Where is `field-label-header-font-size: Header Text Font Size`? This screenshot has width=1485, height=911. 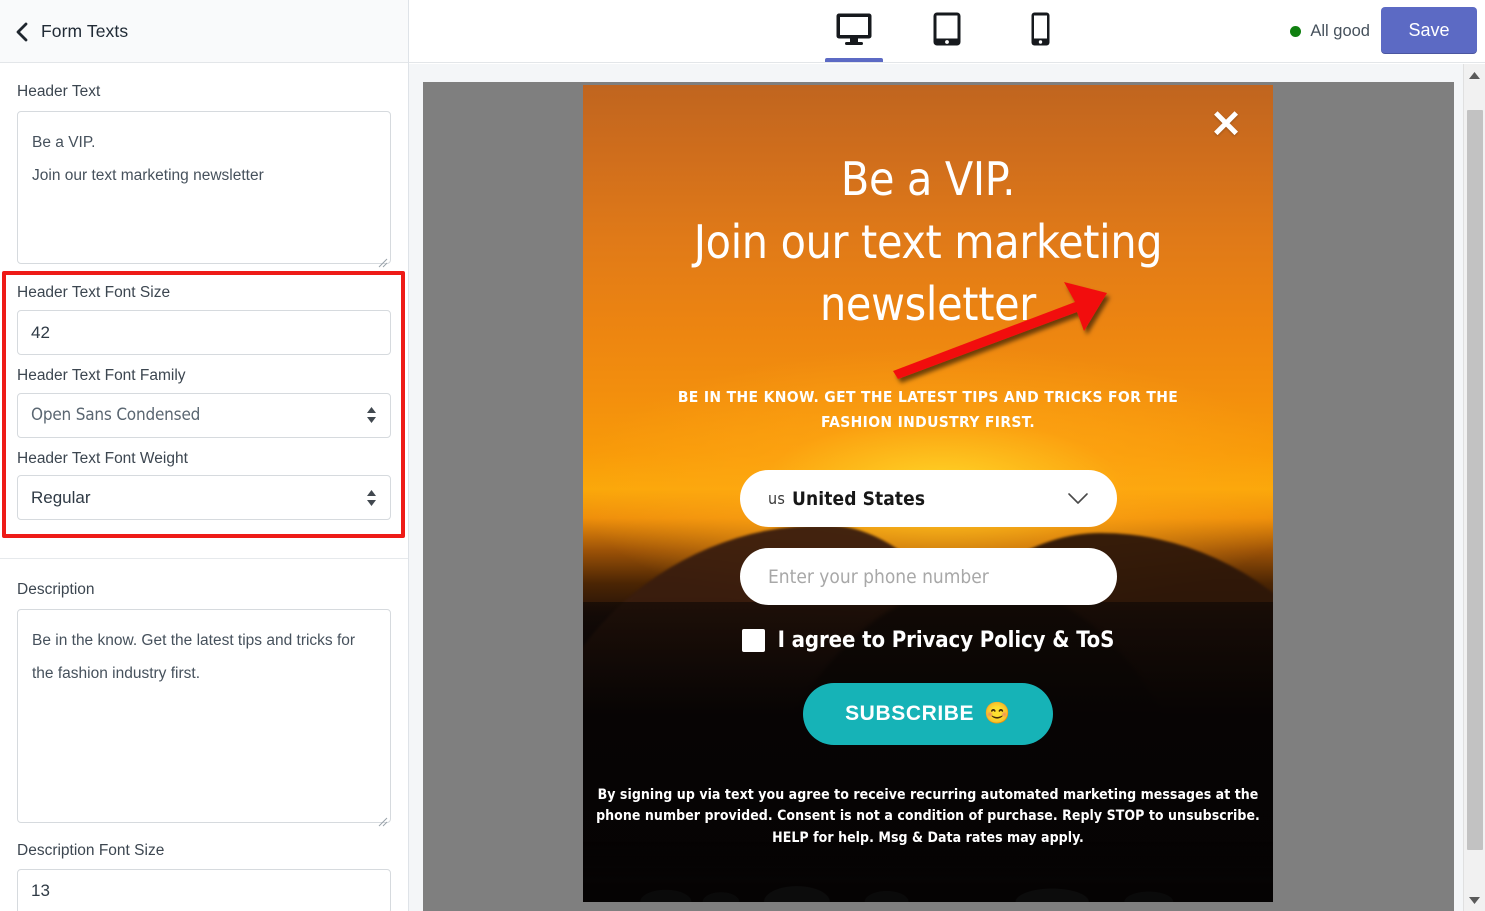 field-label-header-font-size: Header Text Font Size is located at coordinates (94, 292).